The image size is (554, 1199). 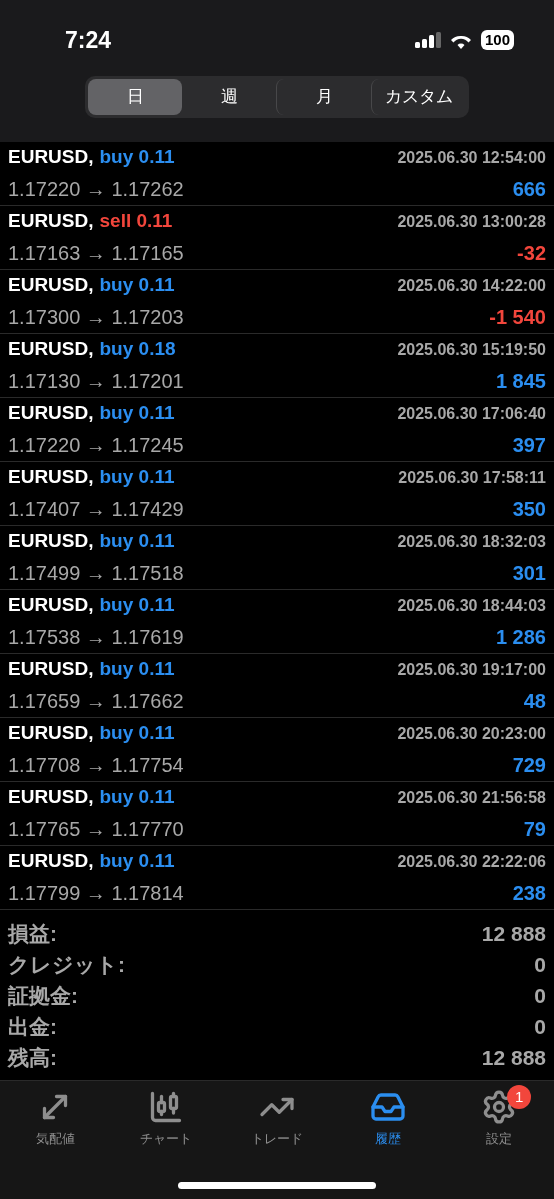 What do you see at coordinates (32, 1026) in the screenshot?
I see `summary-label: 出金:` at bounding box center [32, 1026].